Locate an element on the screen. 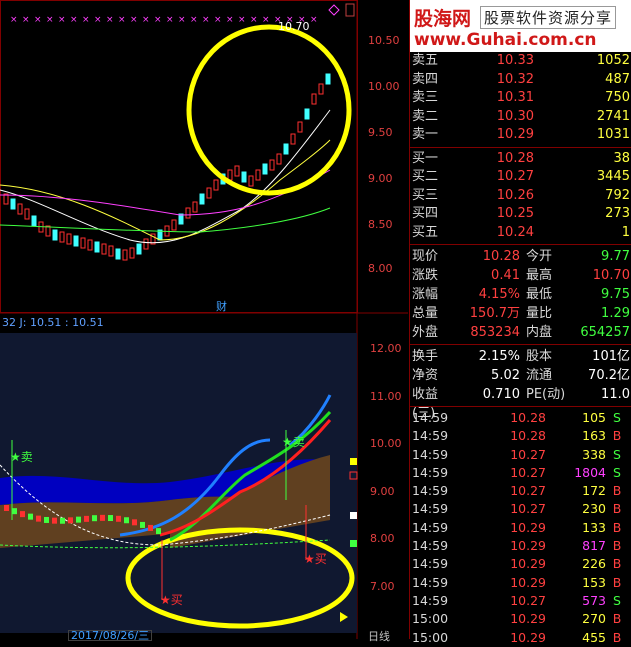 The width and height of the screenshot is (631, 647). tick-volume: 153 is located at coordinates (594, 582).